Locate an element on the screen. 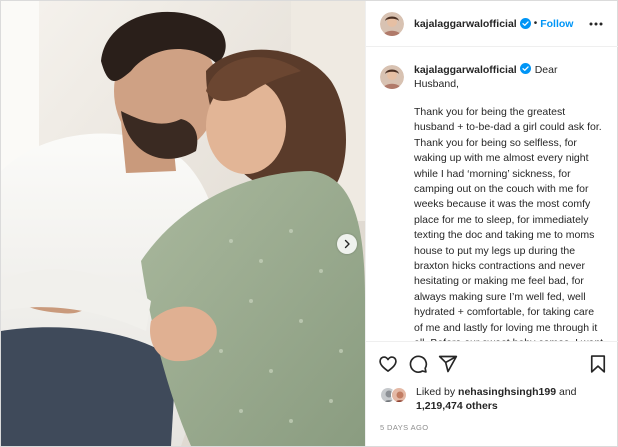 The width and height of the screenshot is (618, 447). post-header: kajalaggarwalofficial • Follow is located at coordinates (492, 24).